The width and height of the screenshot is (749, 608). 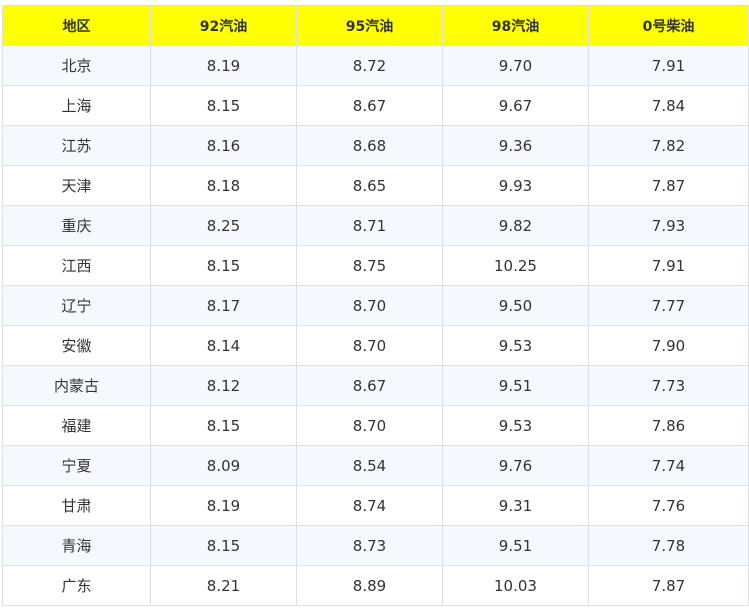 What do you see at coordinates (76, 585) in the screenshot?
I see `cell-region: 广东` at bounding box center [76, 585].